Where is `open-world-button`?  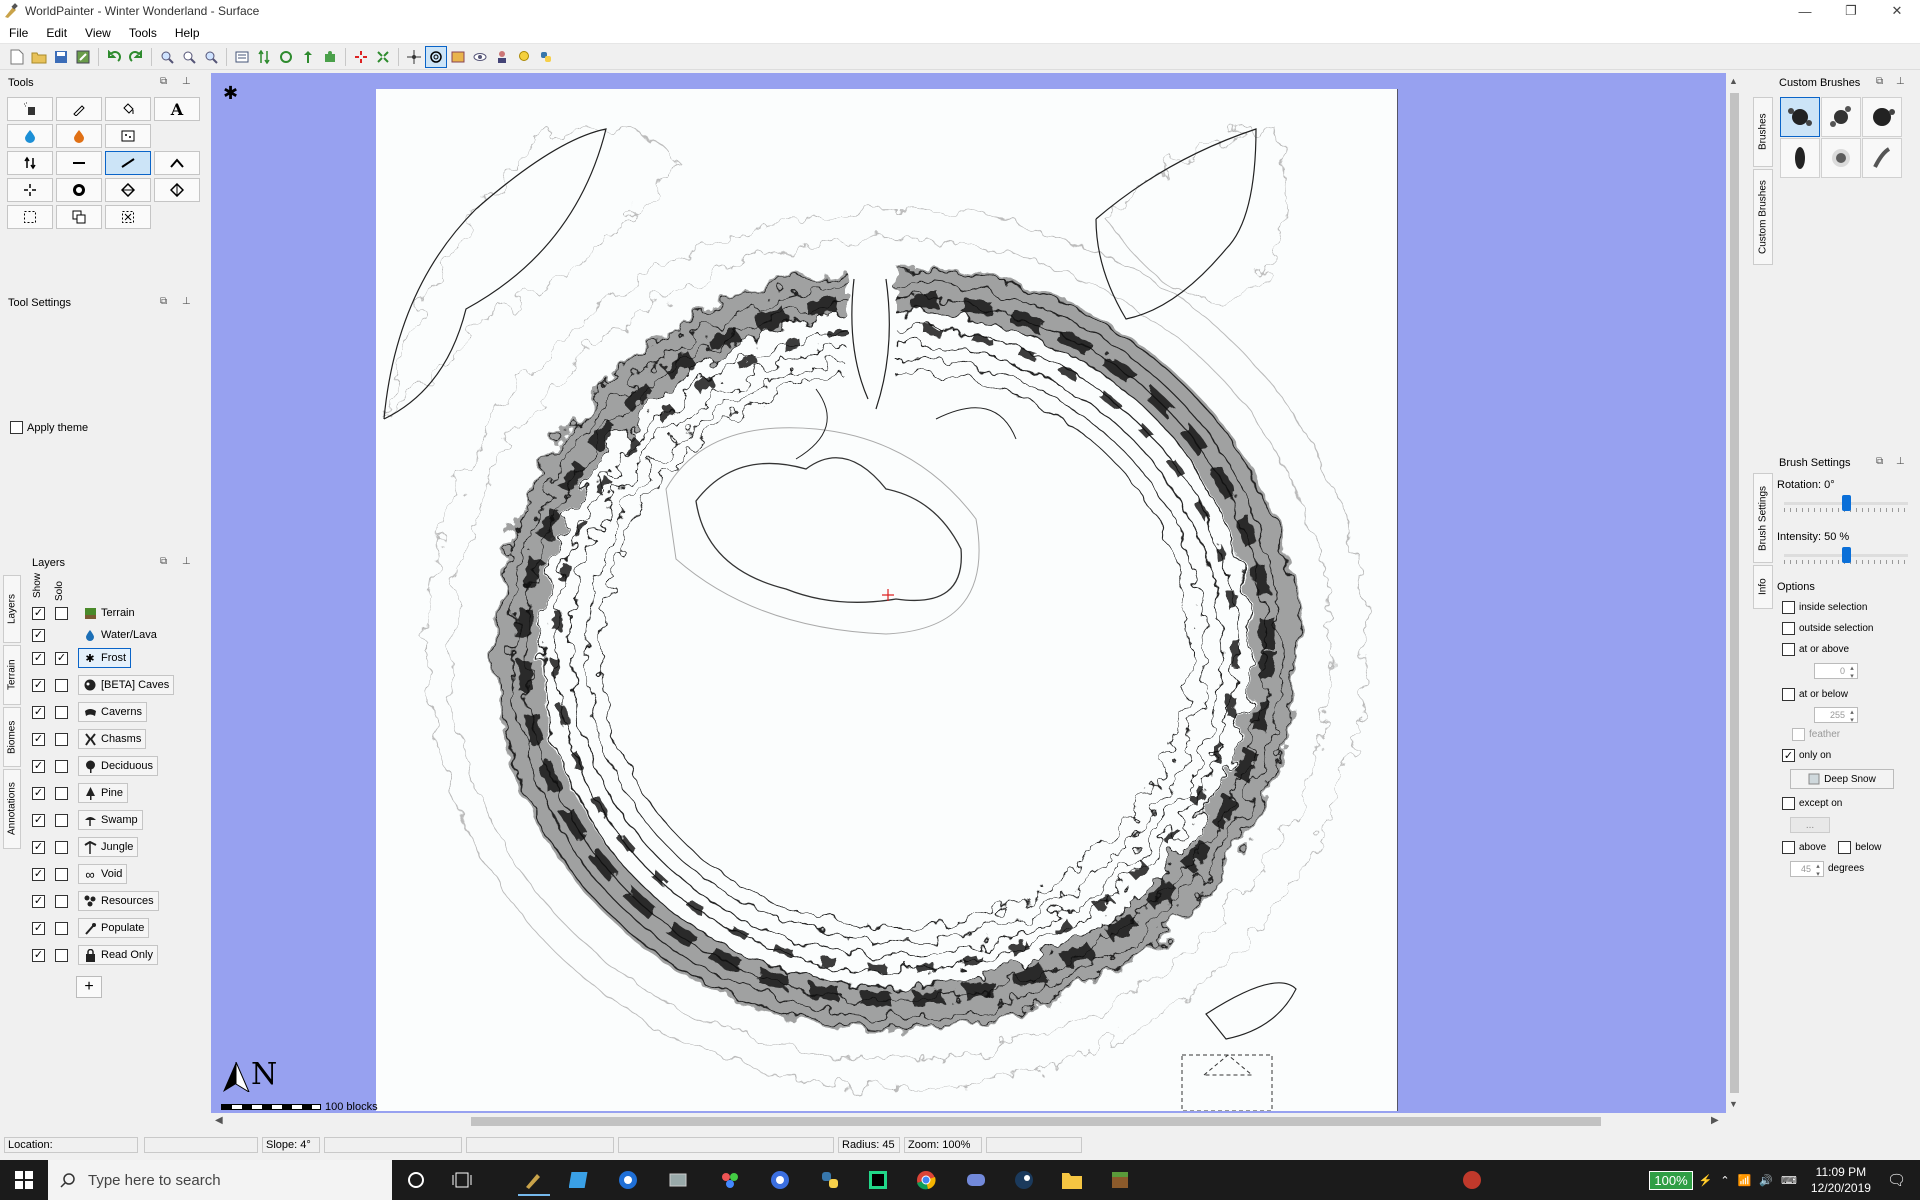
open-world-button is located at coordinates (39, 57).